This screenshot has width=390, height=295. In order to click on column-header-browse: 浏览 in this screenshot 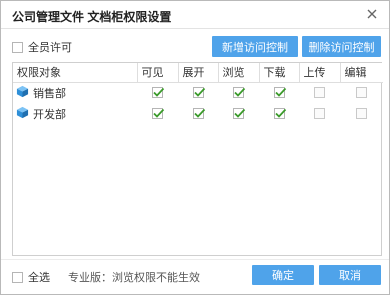, I will do `click(239, 73)`.